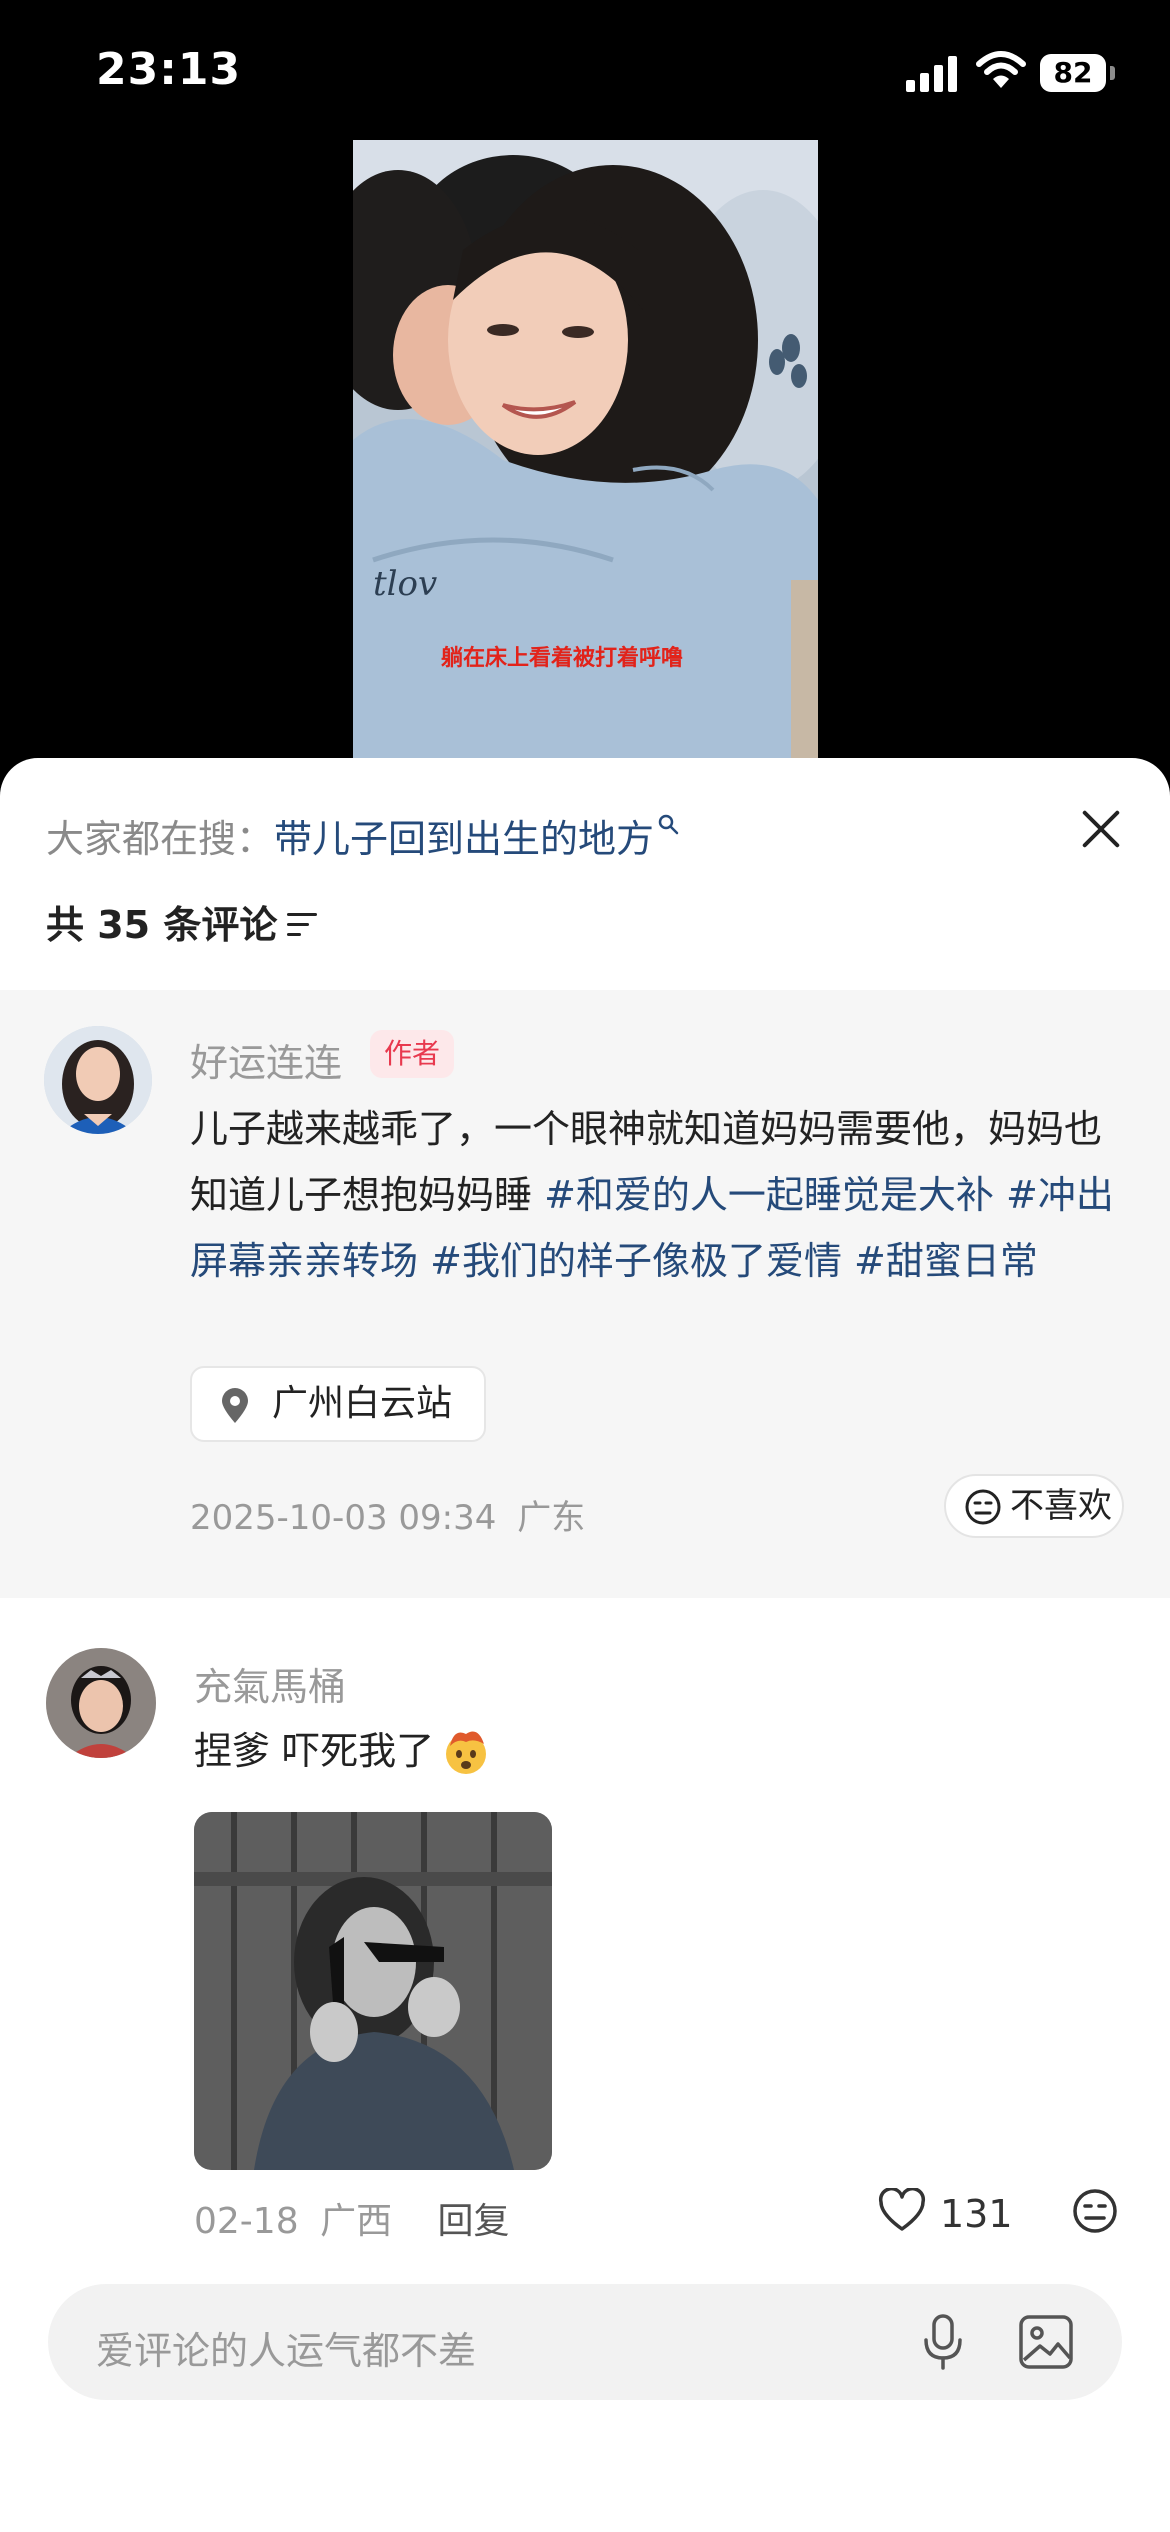  What do you see at coordinates (356, 2221) in the screenshot?
I see `comment-region: 广西` at bounding box center [356, 2221].